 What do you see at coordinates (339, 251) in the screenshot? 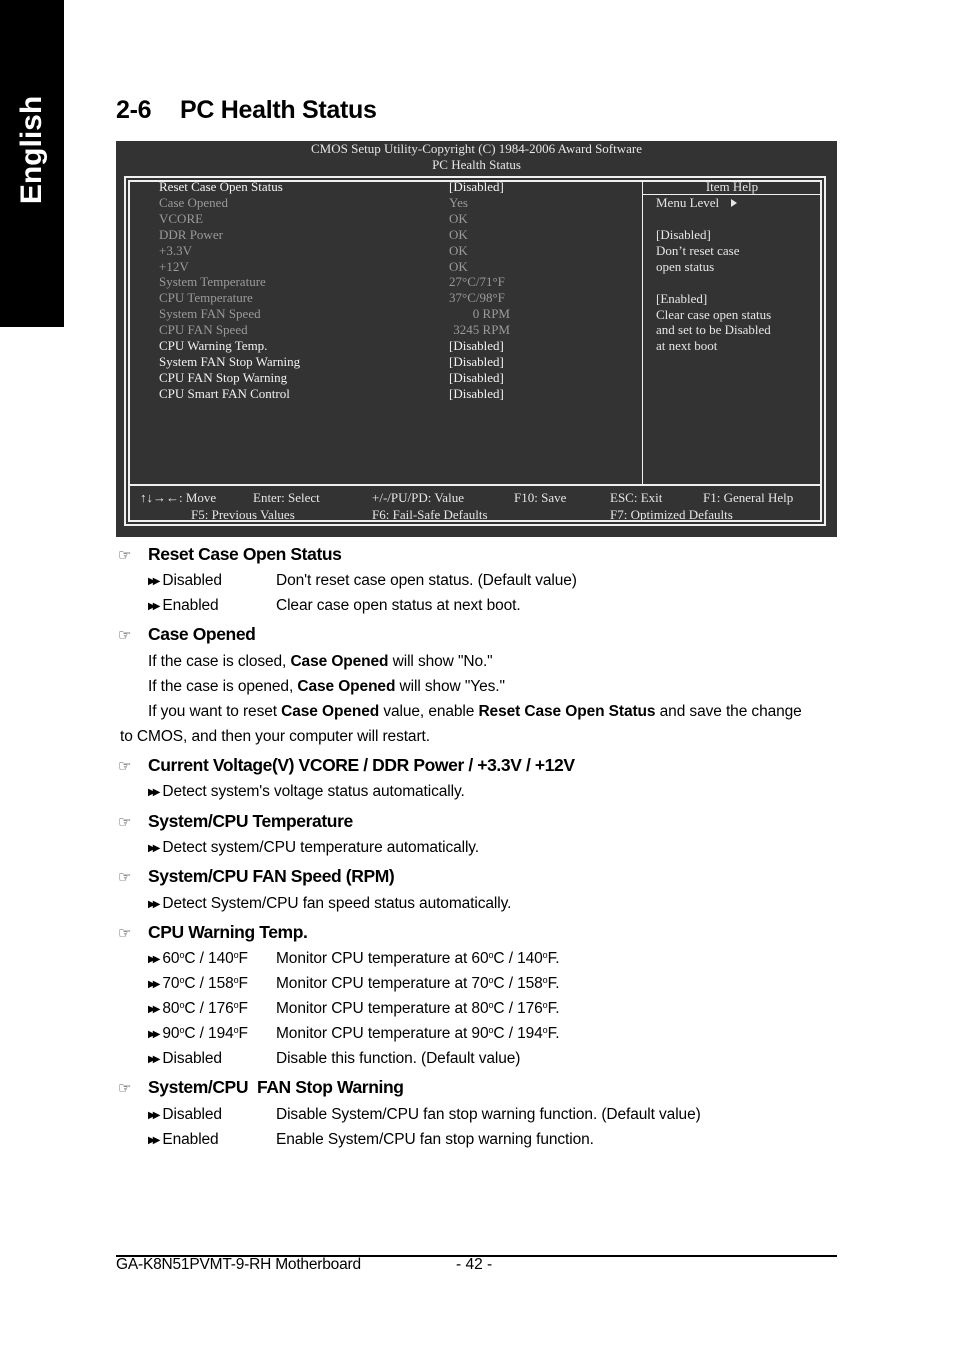
I see `bios-item-row: +3.3V OK` at bounding box center [339, 251].